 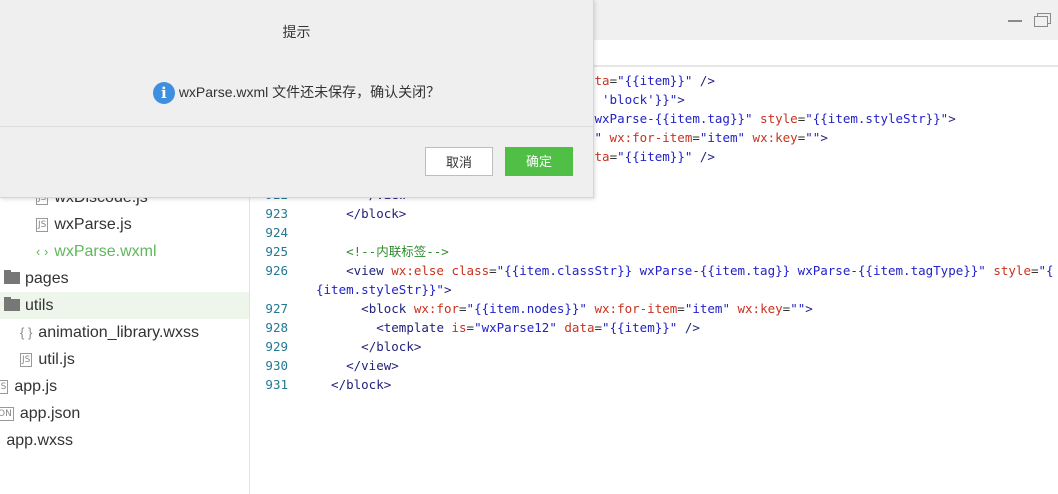 I want to click on code-line: {item.styleStr}}">, so click(x=654, y=289).